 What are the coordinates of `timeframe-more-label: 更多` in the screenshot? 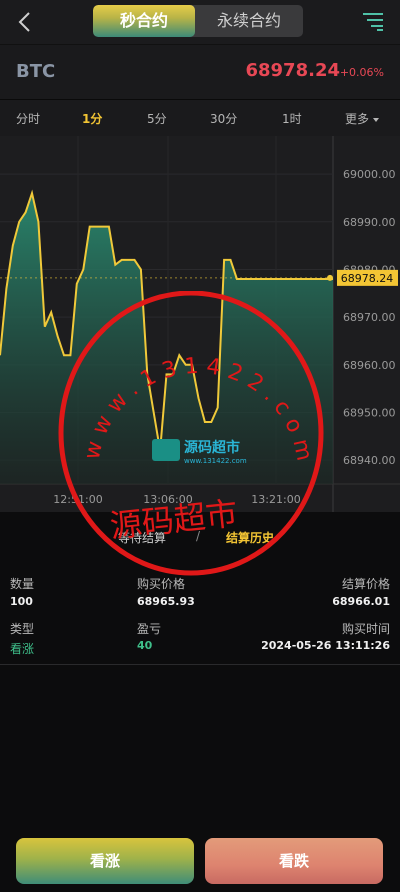 It's located at (357, 119).